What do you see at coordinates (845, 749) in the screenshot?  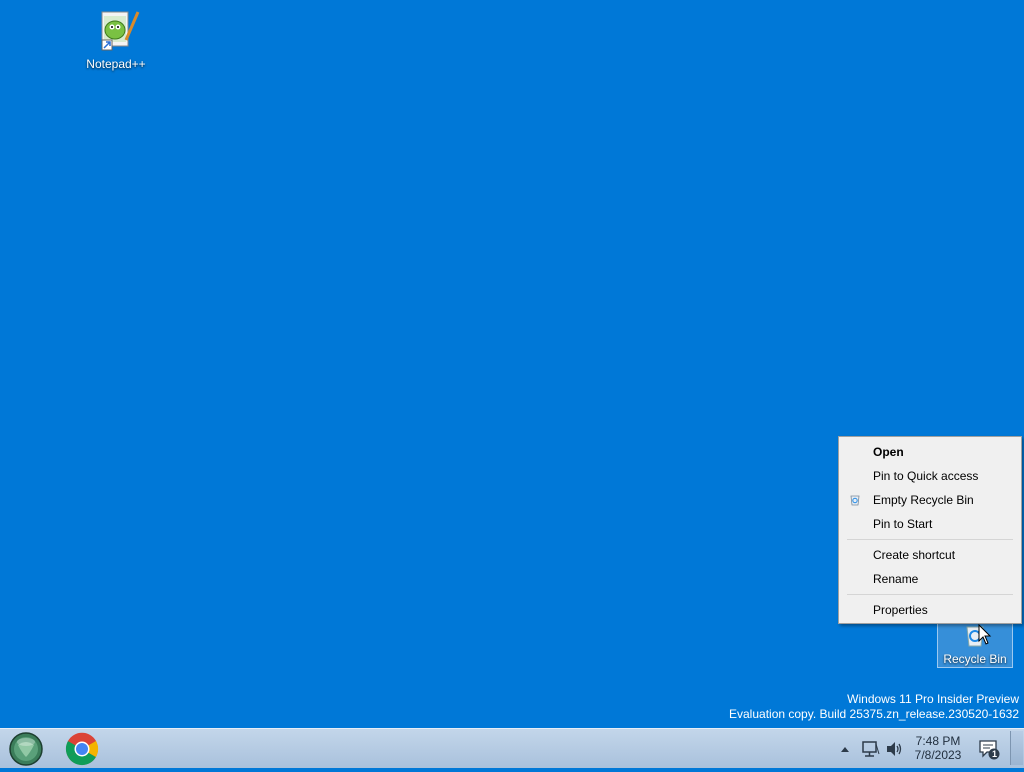 I see `show-hidden-icons-chevron-icon` at bounding box center [845, 749].